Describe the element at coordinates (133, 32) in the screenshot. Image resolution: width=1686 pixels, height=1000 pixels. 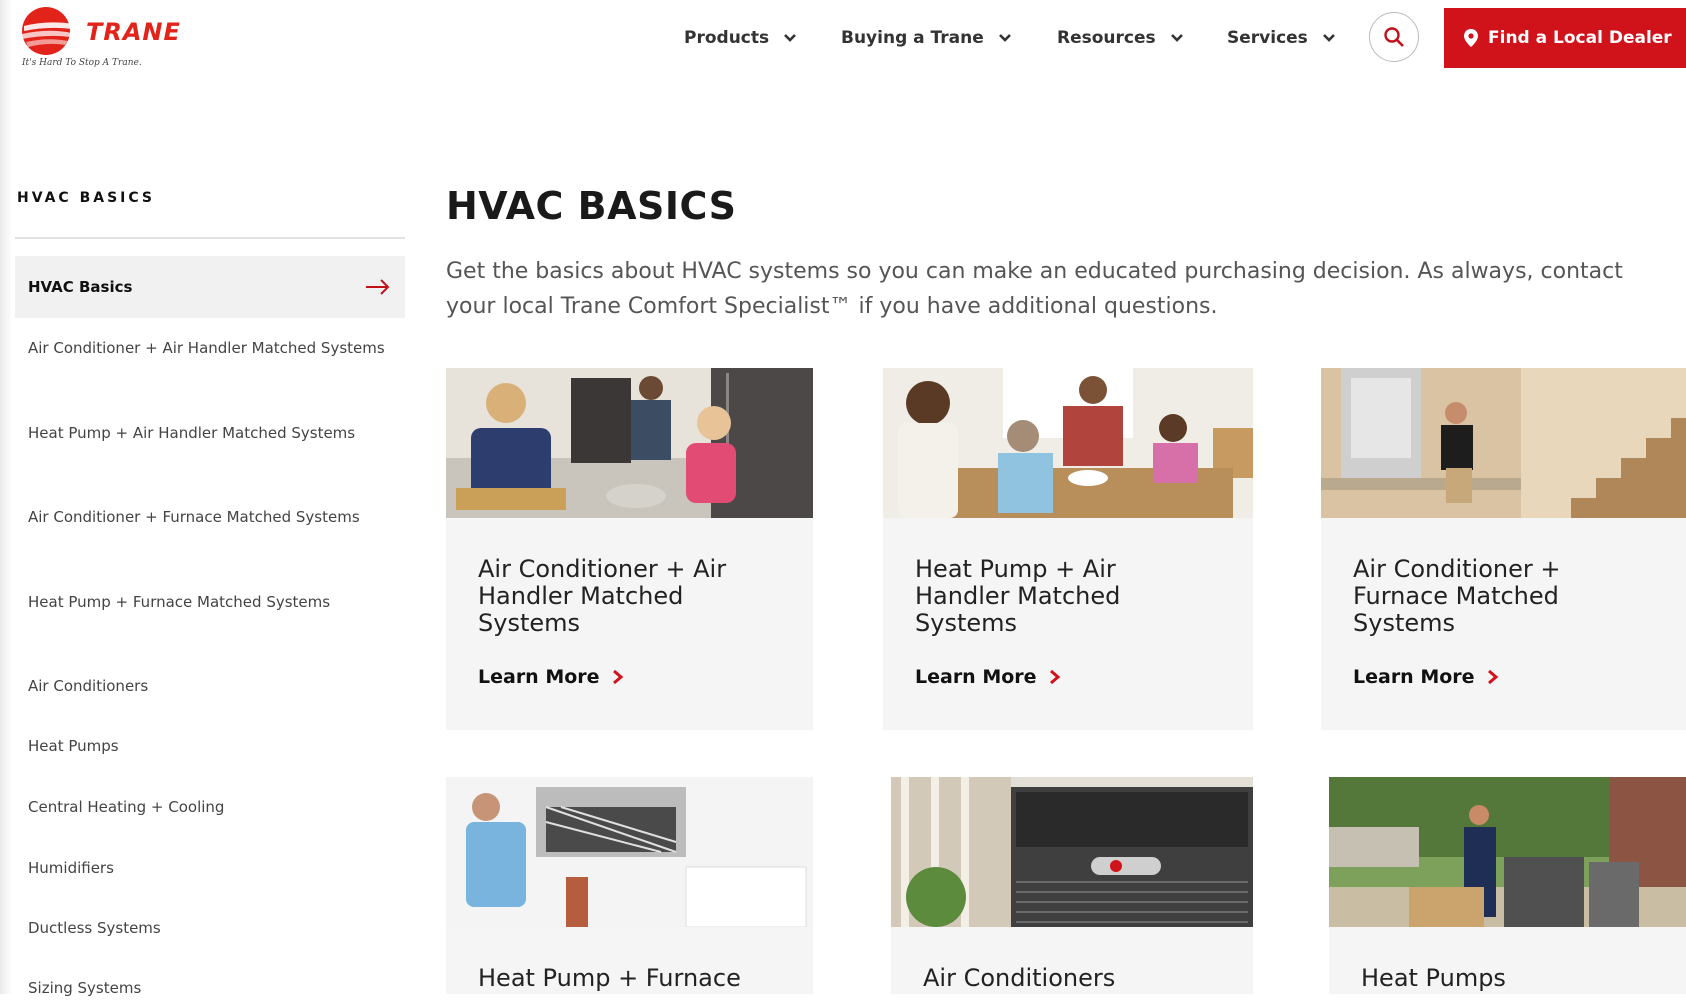
I see `logo-wordmark: TRANE` at that location.